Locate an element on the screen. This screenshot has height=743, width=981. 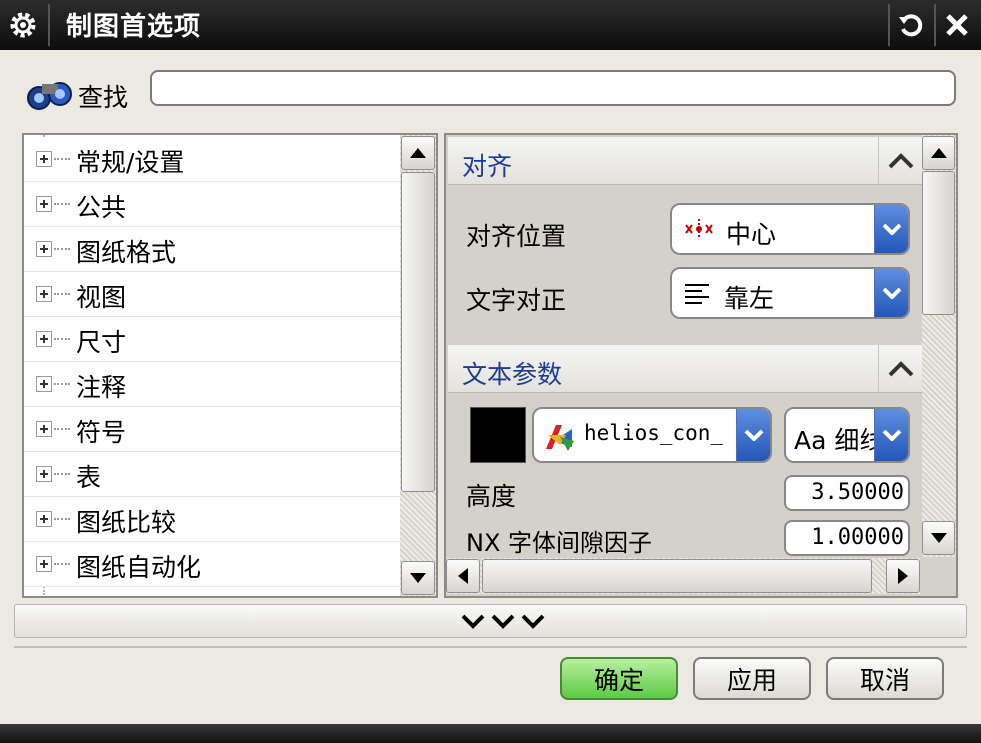
font-dropdown: helios_con_ is located at coordinates (652, 435).